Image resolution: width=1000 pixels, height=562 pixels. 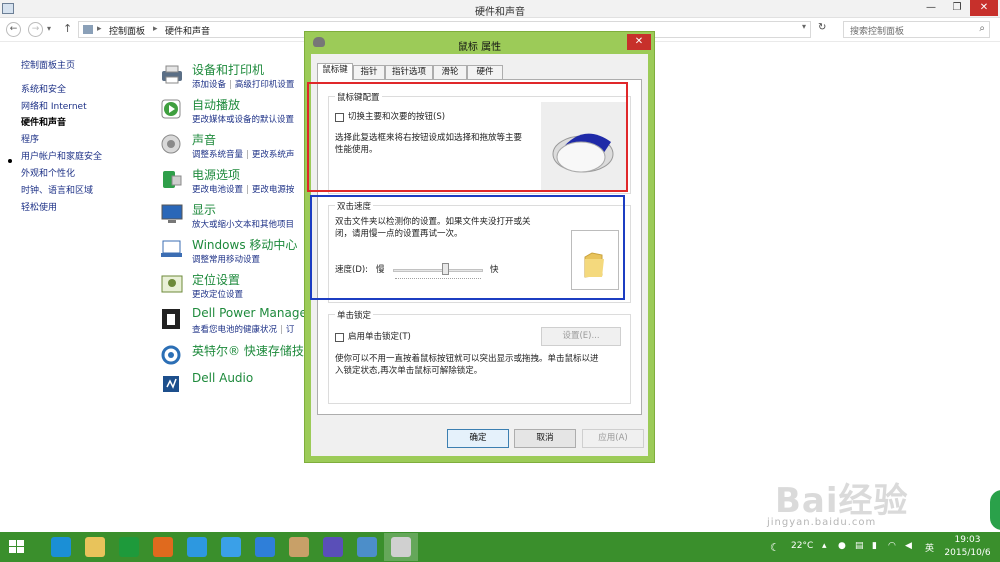 I want to click on search-icon: ⌕, so click(x=982, y=28).